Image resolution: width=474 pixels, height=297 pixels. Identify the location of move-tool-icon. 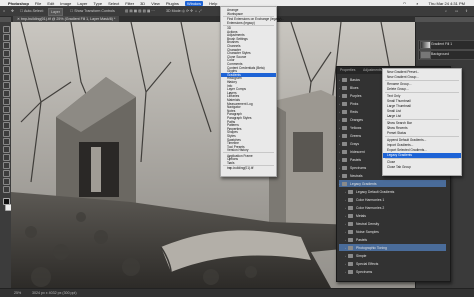
(6, 29).